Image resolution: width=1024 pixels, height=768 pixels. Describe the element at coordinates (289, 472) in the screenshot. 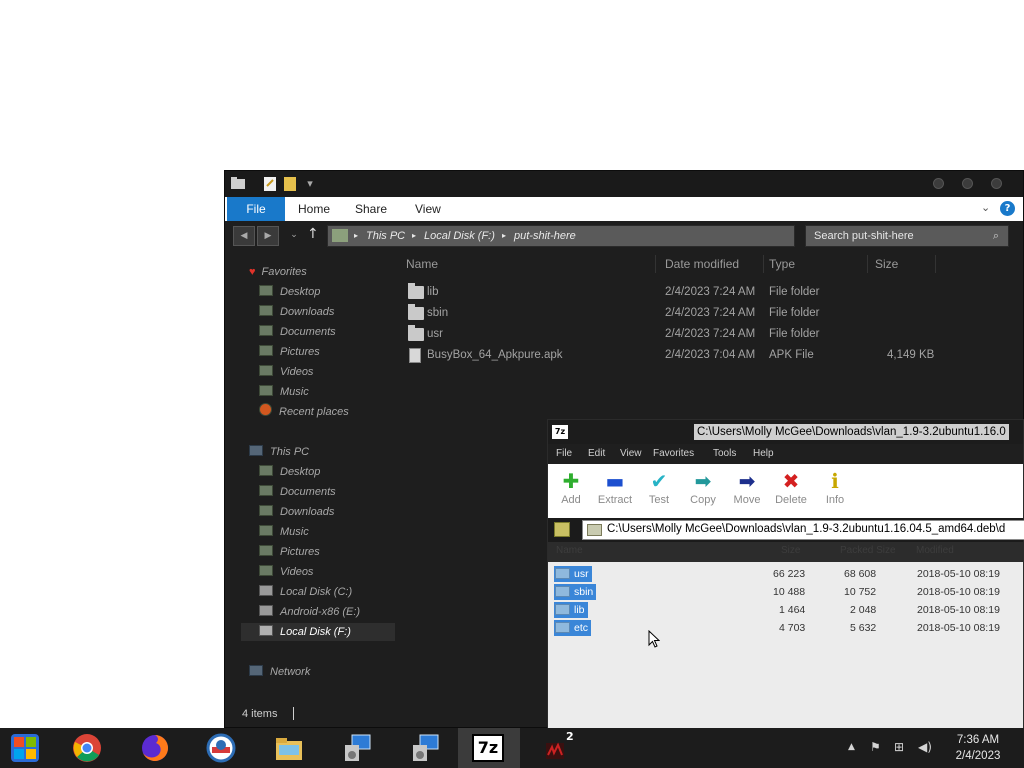

I see `nav-pc-desktop: Desktop` at that location.